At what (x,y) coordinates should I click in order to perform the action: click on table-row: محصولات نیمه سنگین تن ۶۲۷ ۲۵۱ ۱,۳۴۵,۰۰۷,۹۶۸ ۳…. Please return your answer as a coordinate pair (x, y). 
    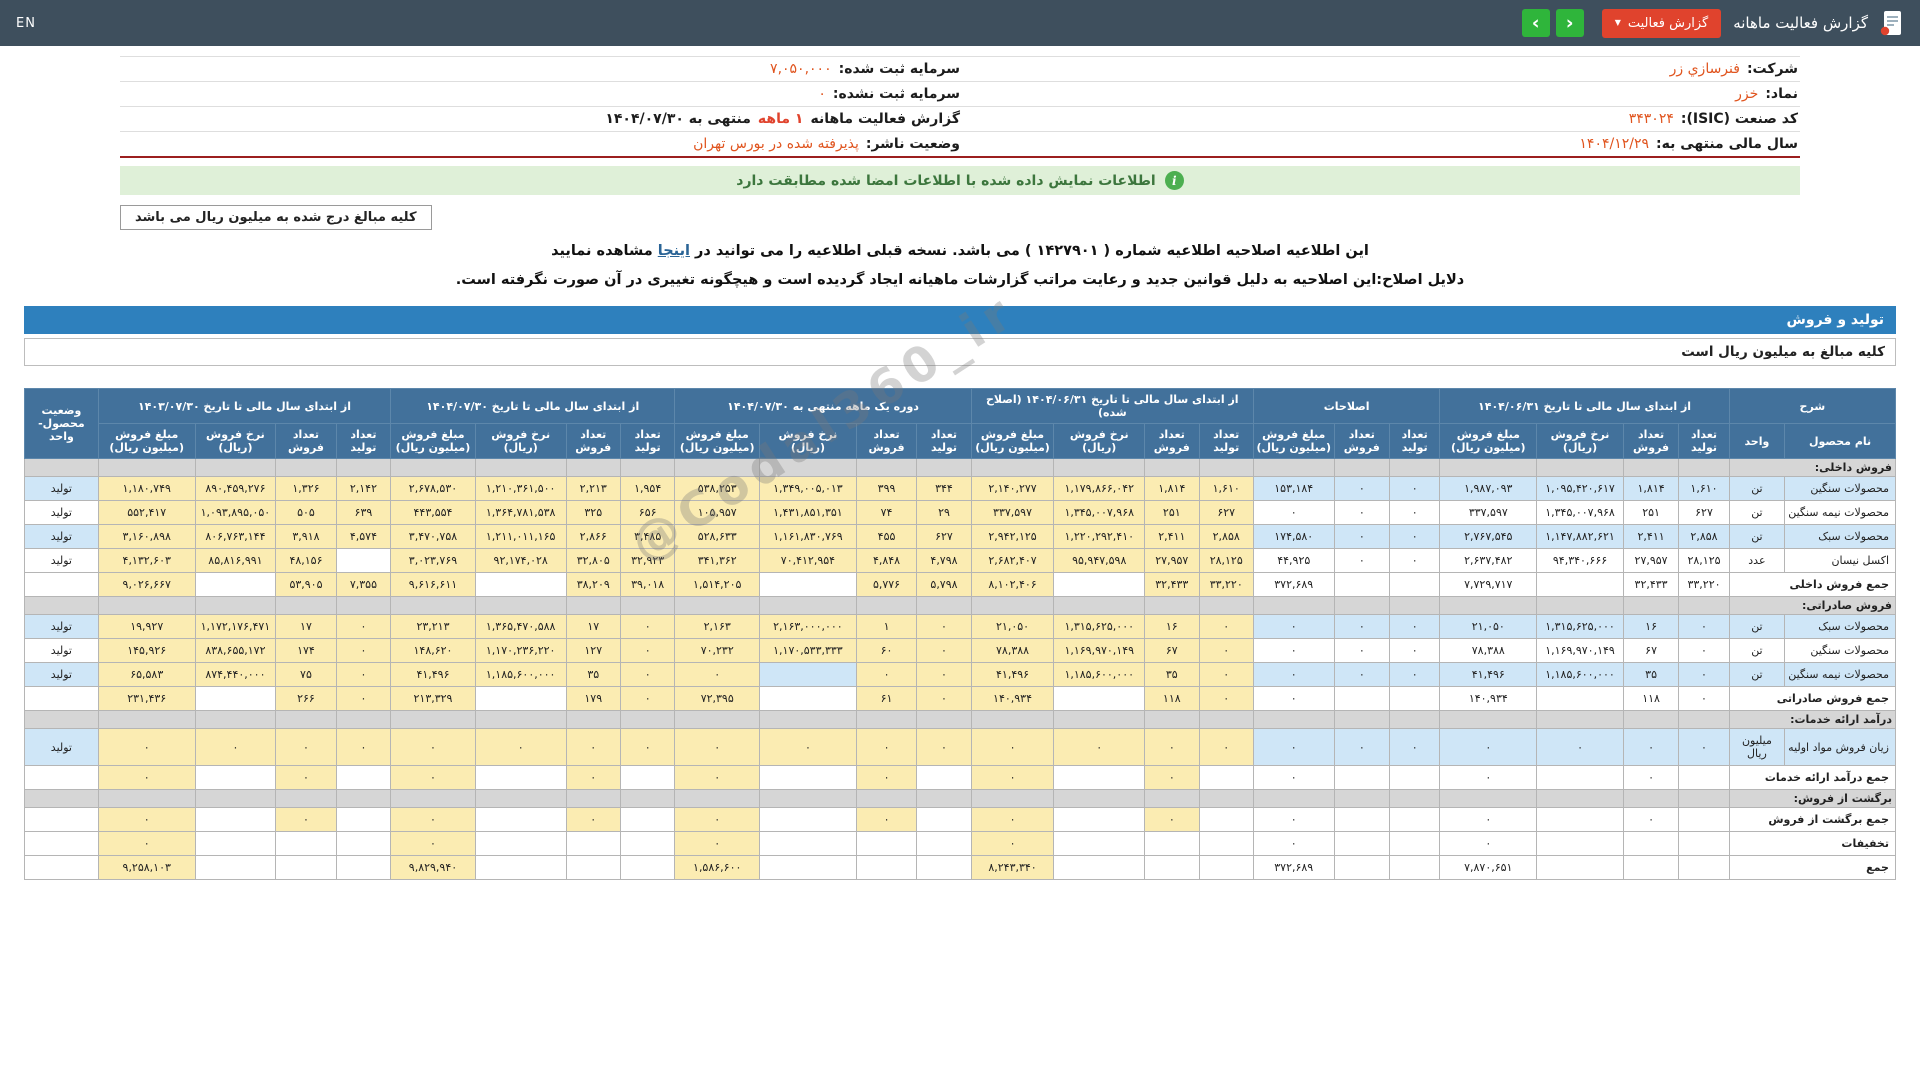
    Looking at the image, I should click on (960, 512).